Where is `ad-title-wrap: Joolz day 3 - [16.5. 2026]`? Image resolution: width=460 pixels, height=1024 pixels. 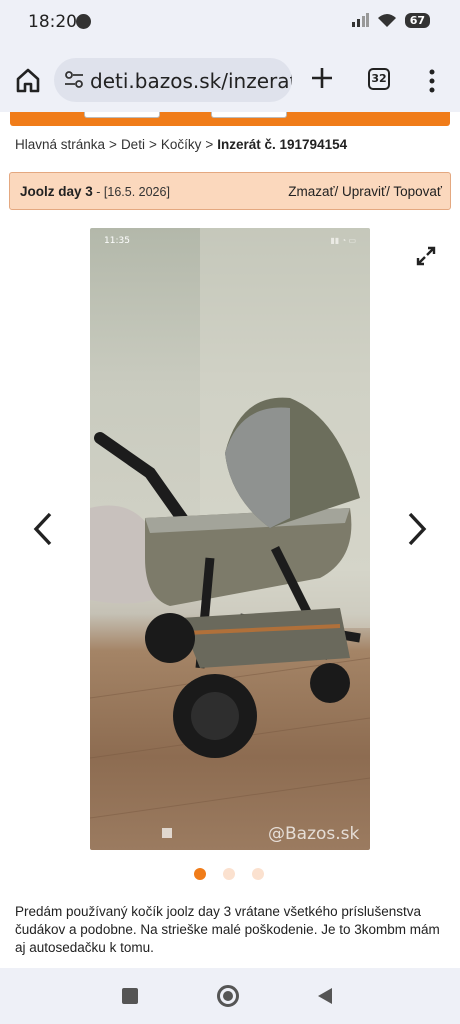 ad-title-wrap: Joolz day 3 - [16.5. 2026] is located at coordinates (95, 191).